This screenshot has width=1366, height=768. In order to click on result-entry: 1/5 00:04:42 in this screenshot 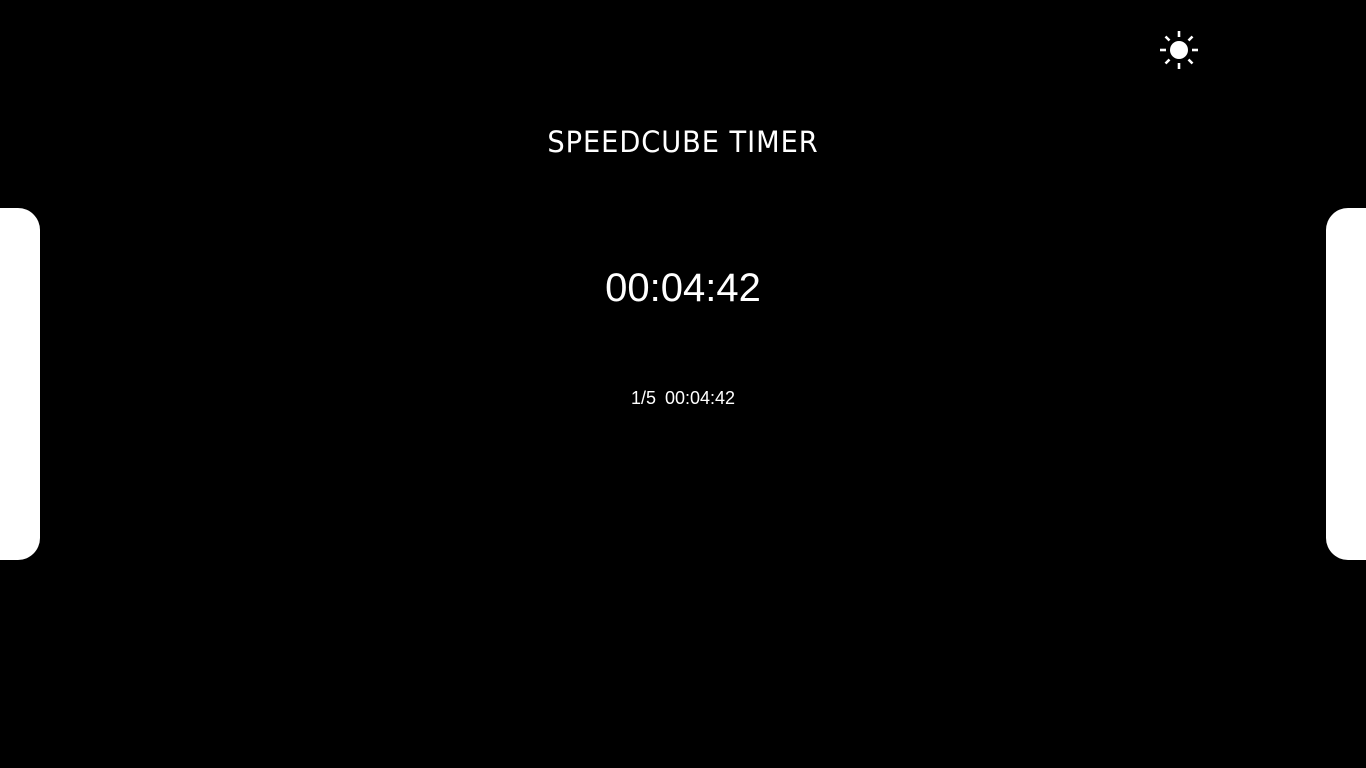, I will do `click(683, 398)`.